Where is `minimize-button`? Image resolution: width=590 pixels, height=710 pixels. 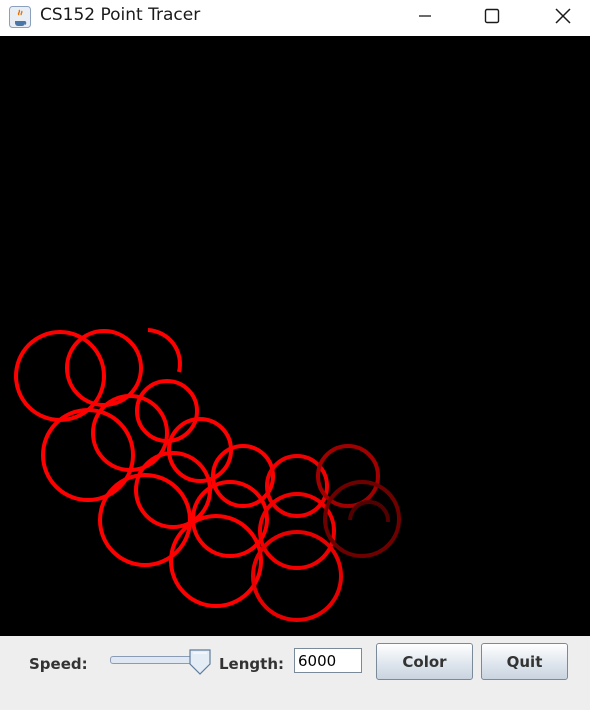 minimize-button is located at coordinates (425, 16).